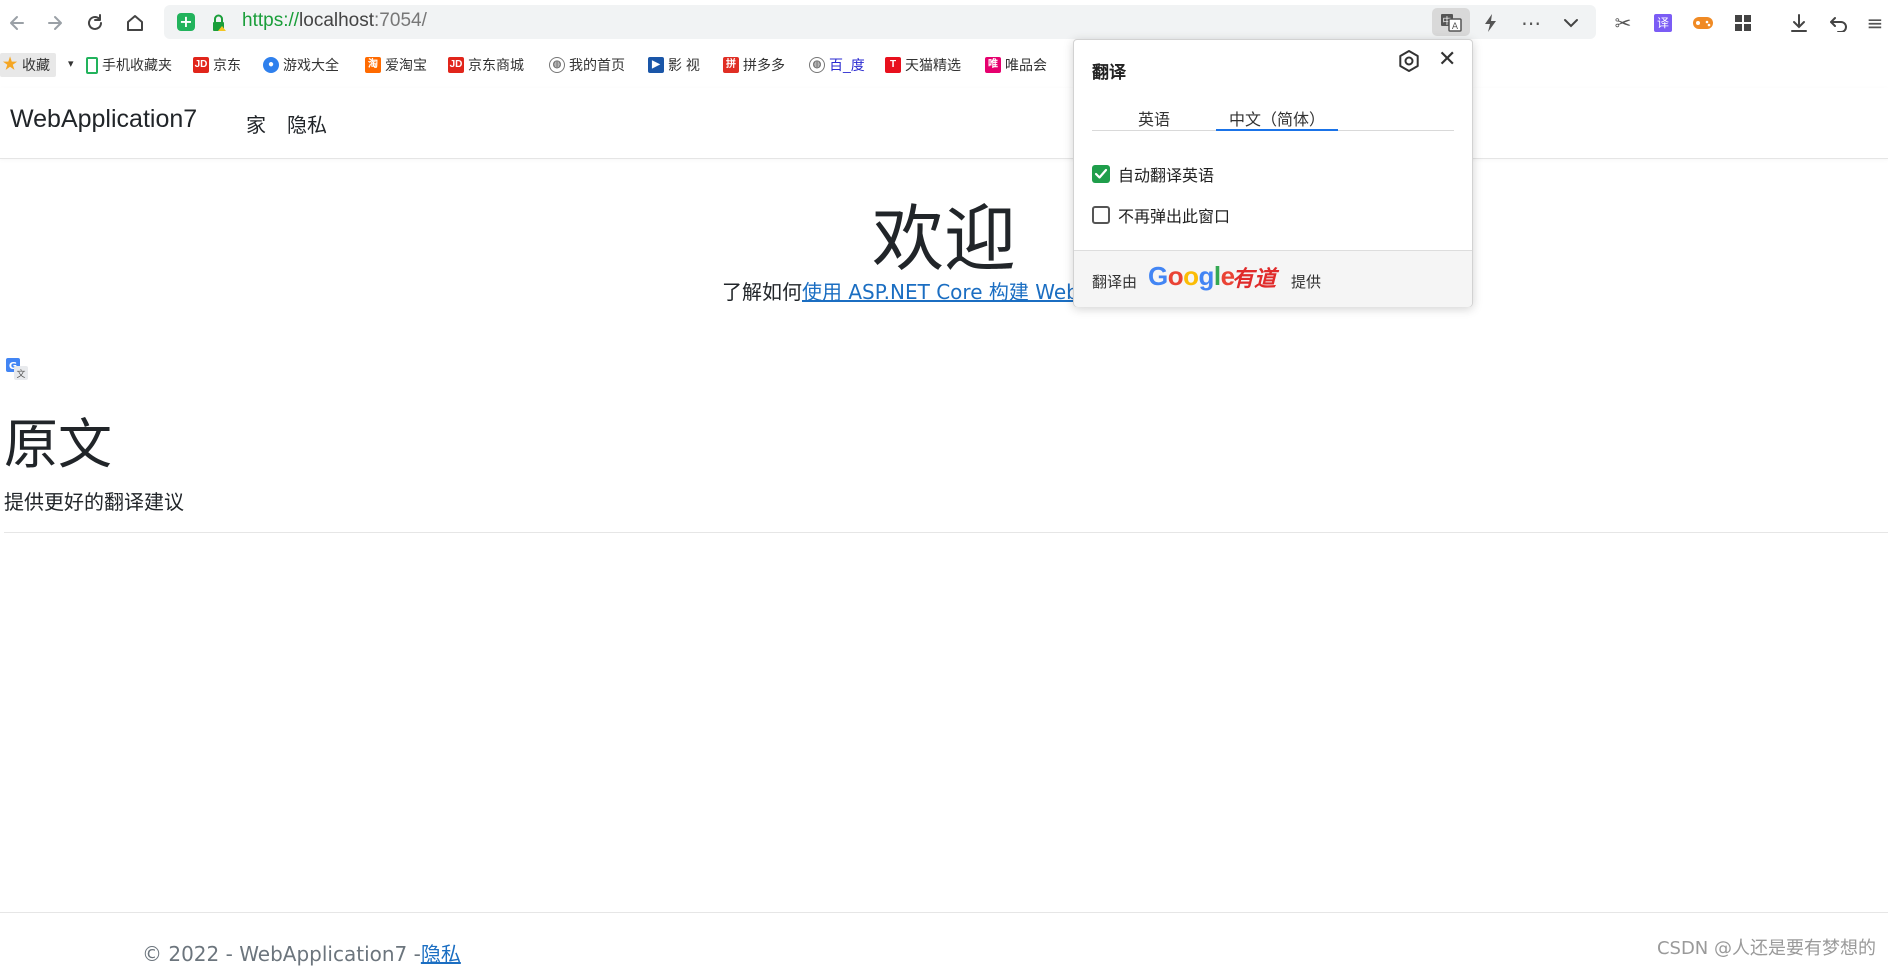 This screenshot has width=1888, height=967. What do you see at coordinates (94, 500) in the screenshot?
I see `original-subtitle: 提供更好的翻译建议` at bounding box center [94, 500].